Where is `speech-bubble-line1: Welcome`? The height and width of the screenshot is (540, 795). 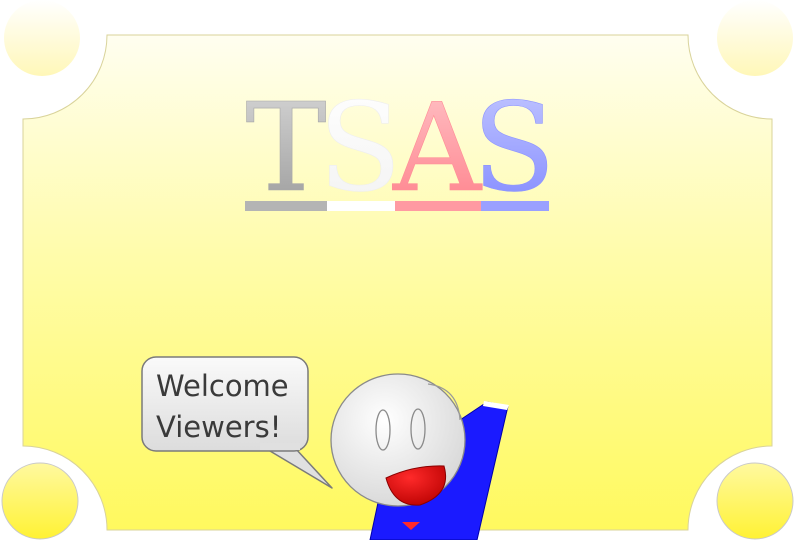
speech-bubble-line1: Welcome is located at coordinates (222, 386).